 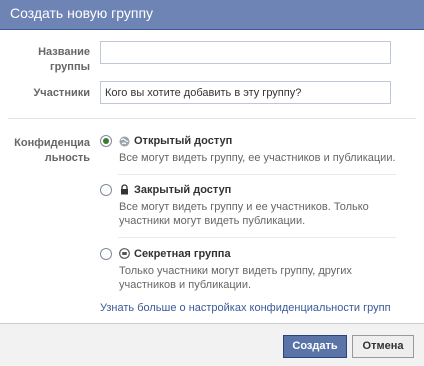 What do you see at coordinates (124, 189) in the screenshot?
I see `lock-icon` at bounding box center [124, 189].